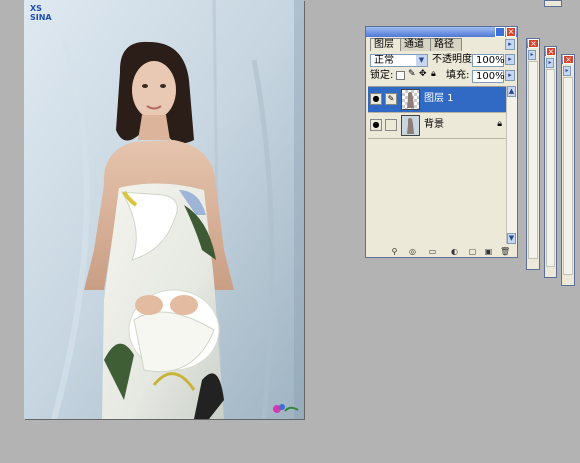 The height and width of the screenshot is (463, 580). What do you see at coordinates (400, 75) in the screenshot?
I see `lock-transparency-icon` at bounding box center [400, 75].